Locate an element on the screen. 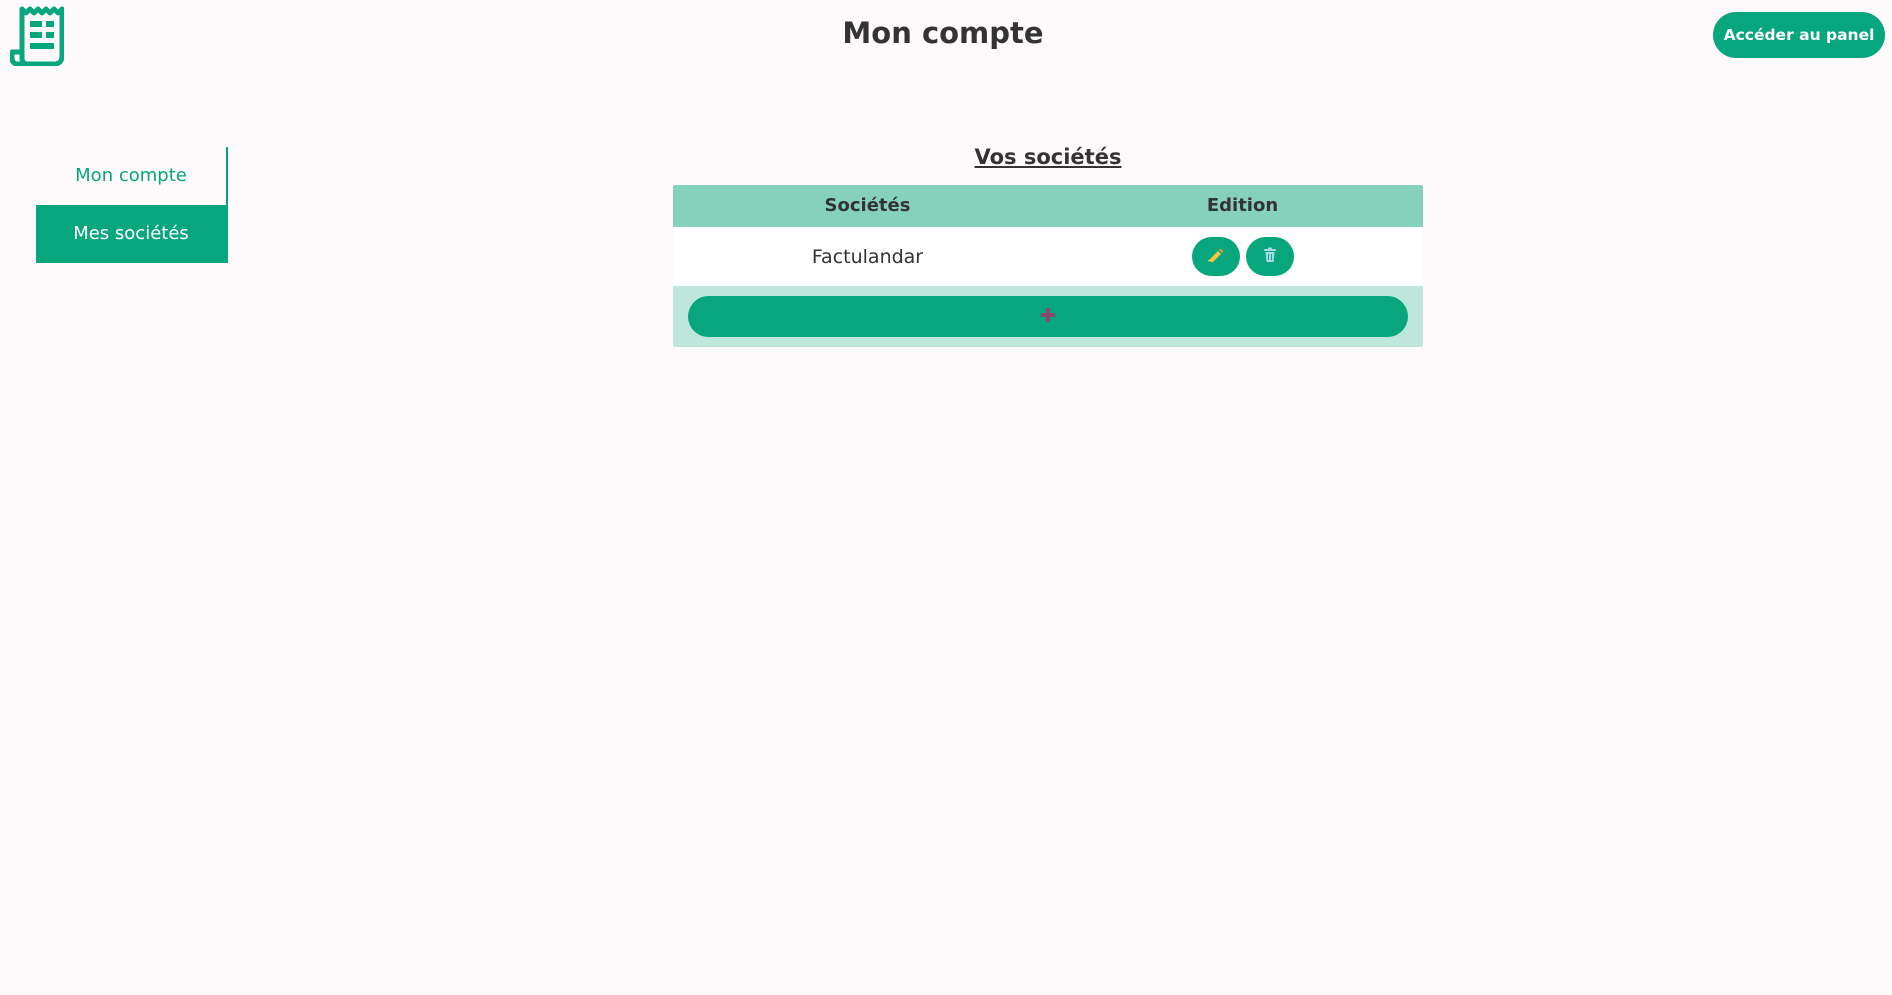  section-title: Vos sociétés is located at coordinates (1048, 157).